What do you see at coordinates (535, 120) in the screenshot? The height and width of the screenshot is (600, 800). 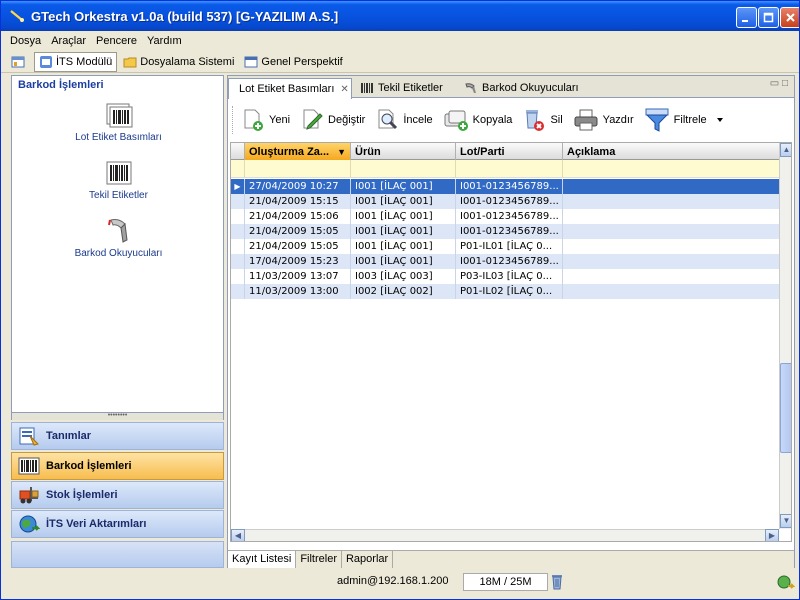 I see `trash-delete-icon` at bounding box center [535, 120].